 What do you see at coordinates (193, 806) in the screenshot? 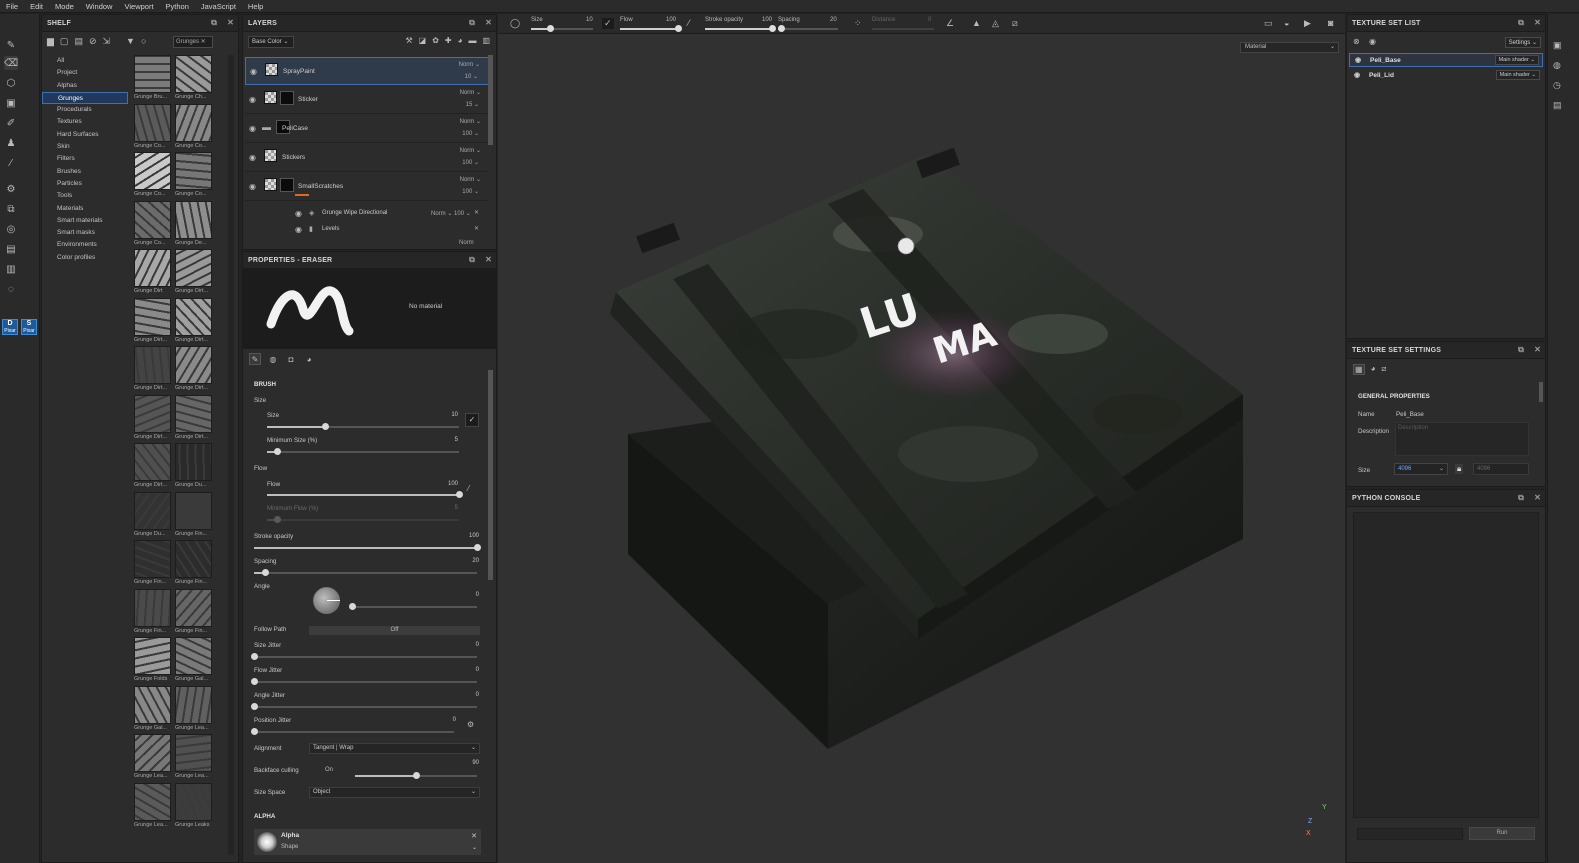
I see `shelf-resource-thumbnail: Grunge Leaks` at bounding box center [193, 806].